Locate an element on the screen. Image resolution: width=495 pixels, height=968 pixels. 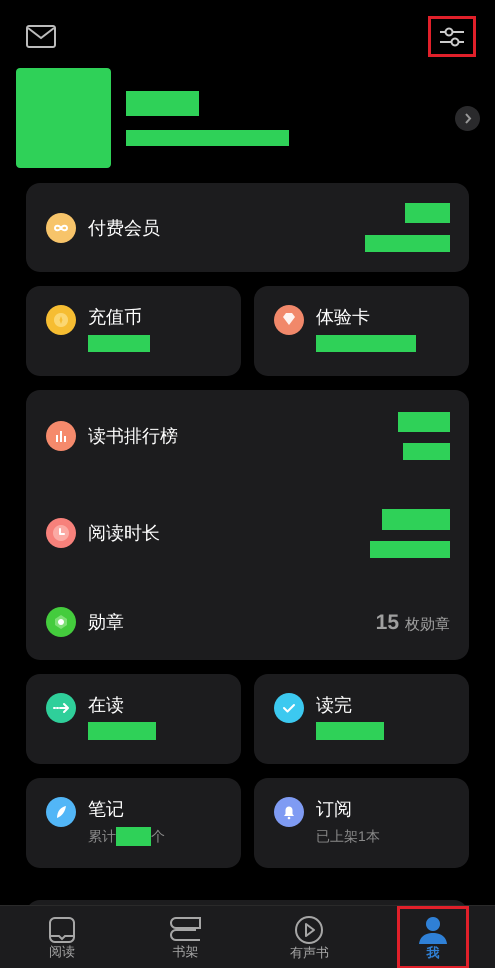
item-label: 勋章 is located at coordinates (106, 622).